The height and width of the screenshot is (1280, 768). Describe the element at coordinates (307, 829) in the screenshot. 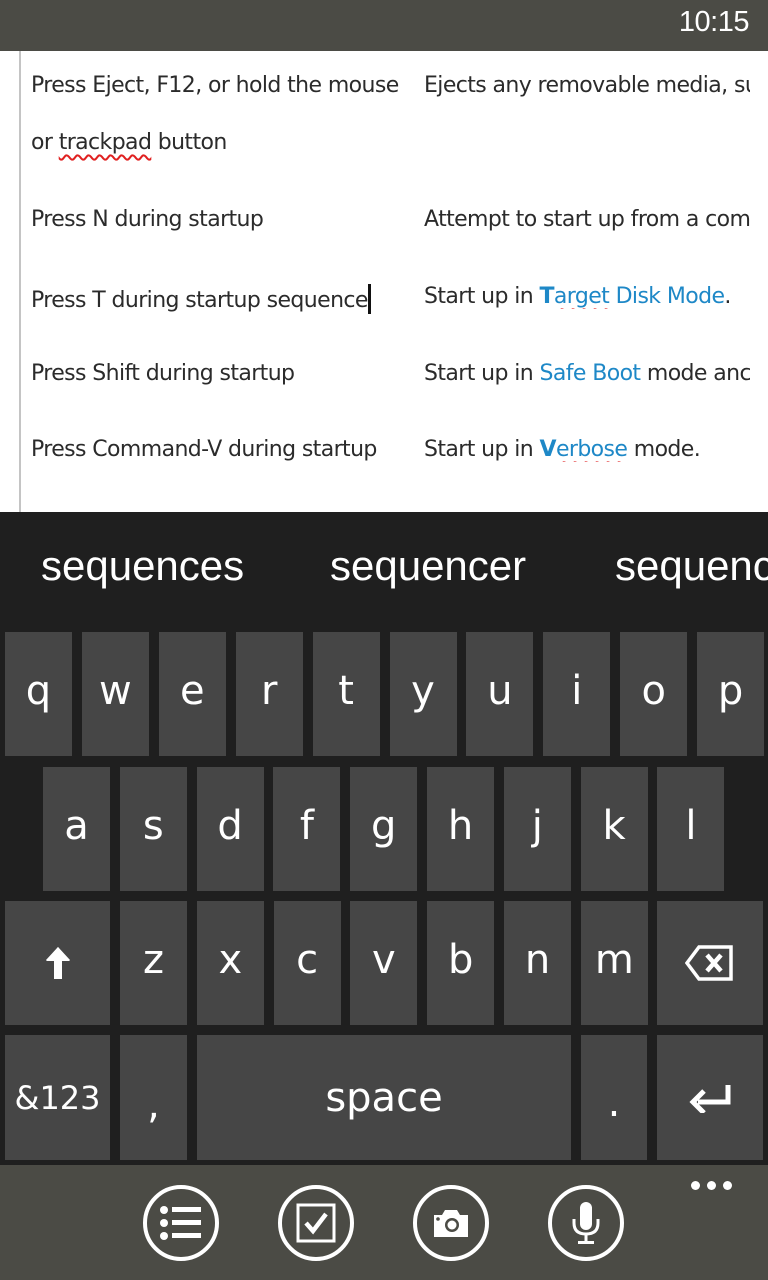

I see `key-f: f` at that location.